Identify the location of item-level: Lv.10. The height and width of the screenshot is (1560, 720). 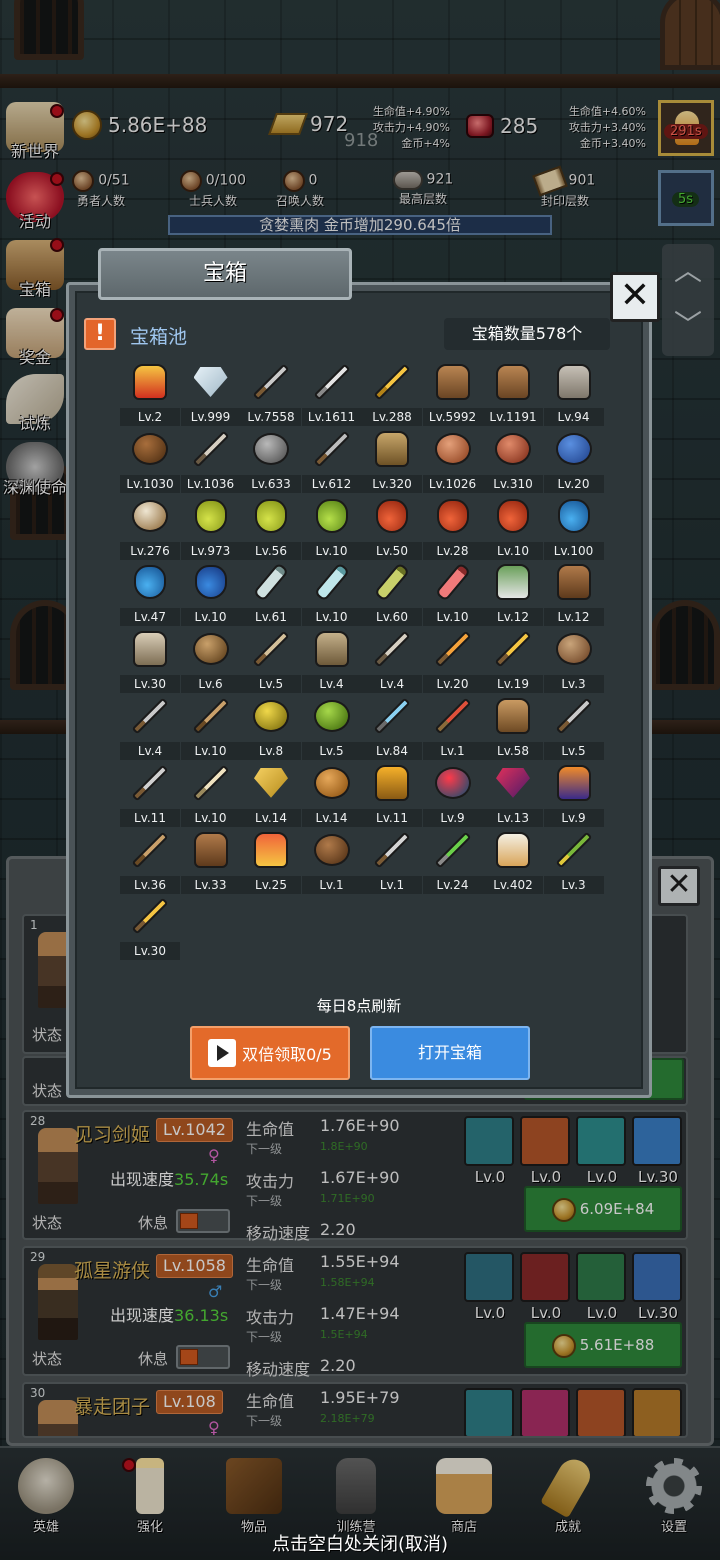
(210, 617).